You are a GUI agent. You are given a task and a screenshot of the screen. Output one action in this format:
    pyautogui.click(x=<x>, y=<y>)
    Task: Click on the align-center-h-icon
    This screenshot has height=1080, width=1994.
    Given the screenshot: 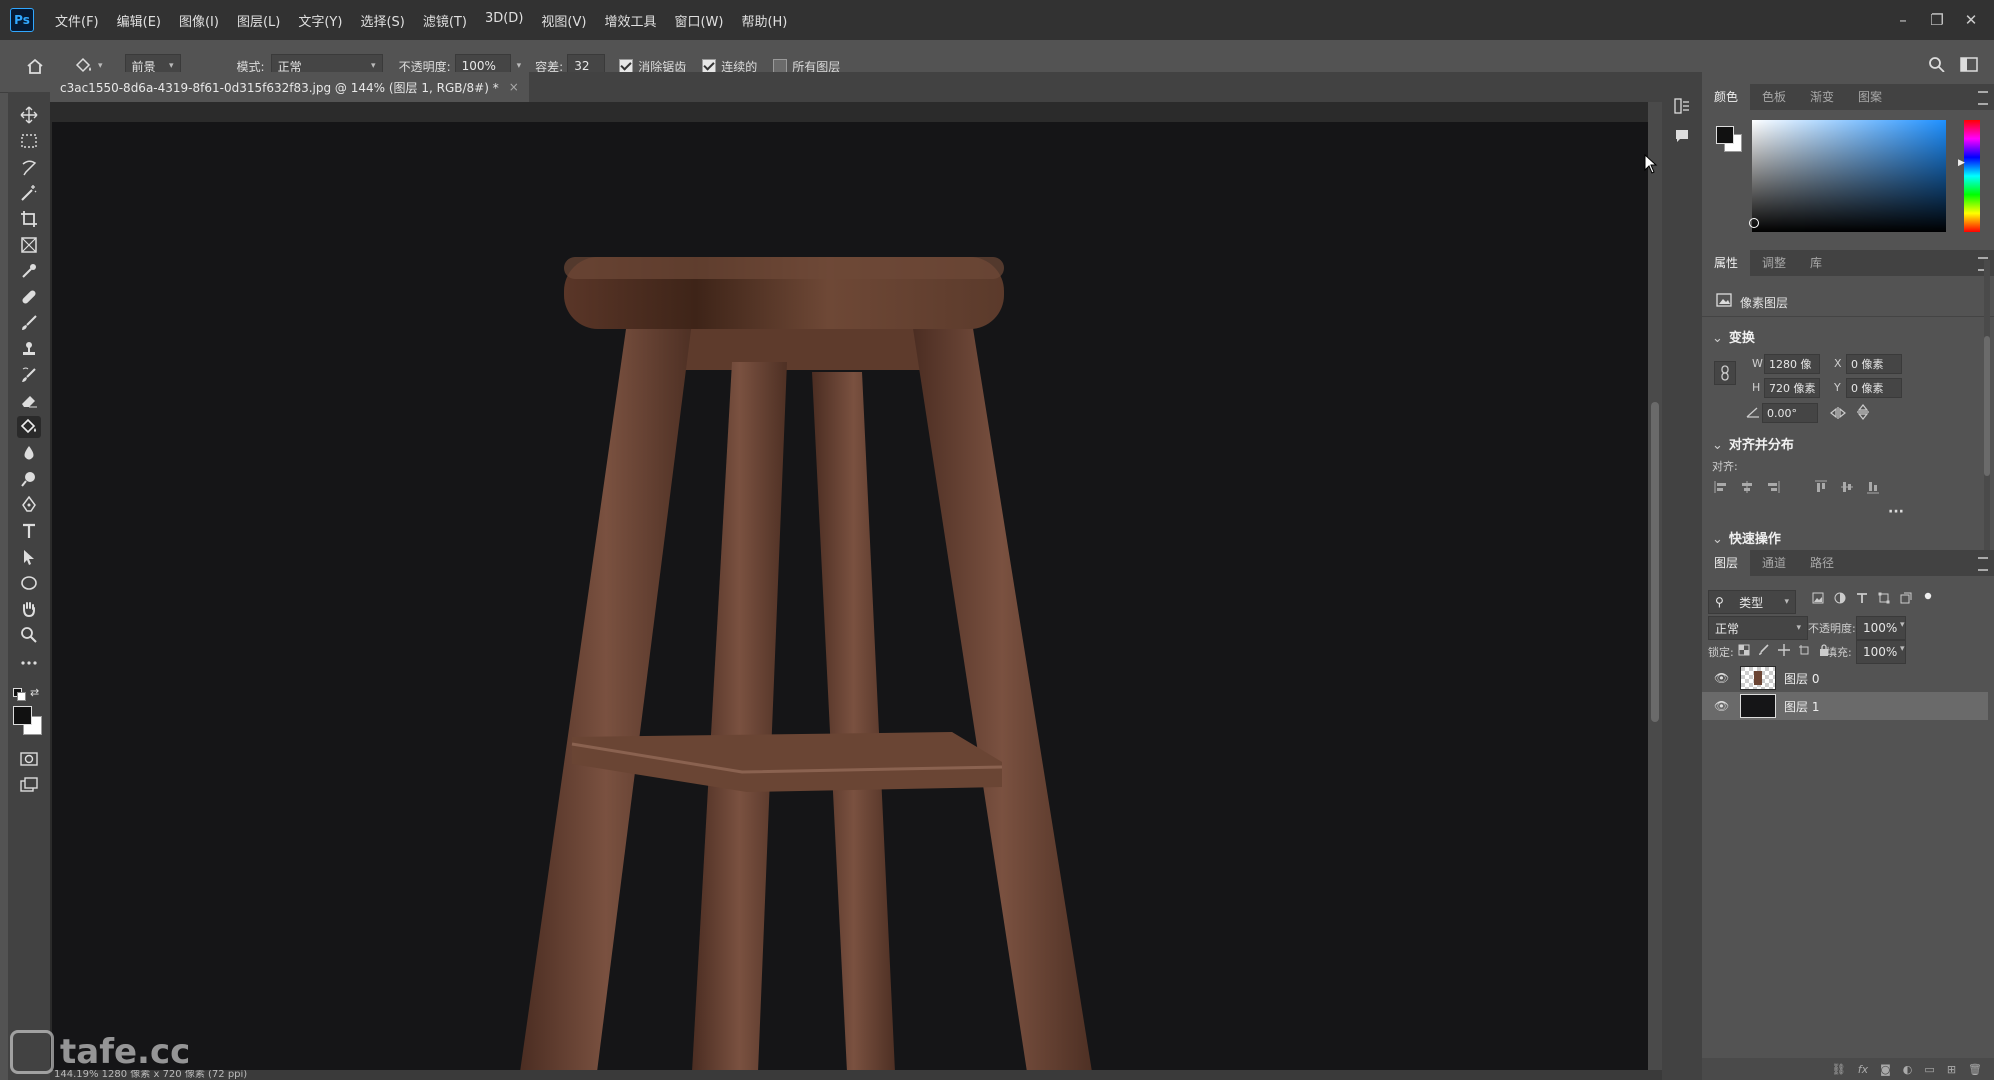 What is the action you would take?
    pyautogui.click(x=1747, y=487)
    